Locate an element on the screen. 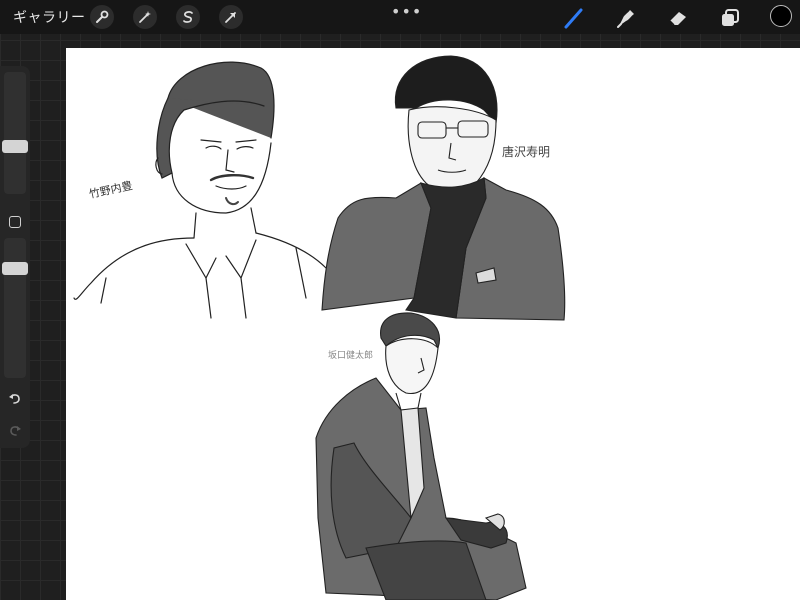  more-options-icon: ••• is located at coordinates (406, 11).